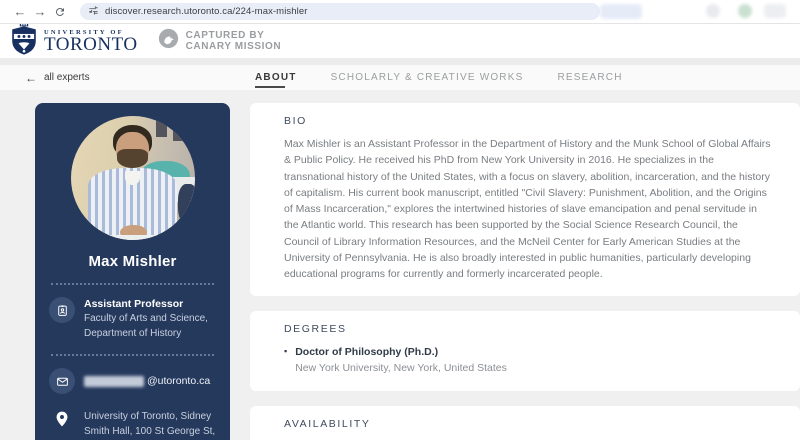  Describe the element at coordinates (132, 261) in the screenshot. I see `profile-name: Max Mishler` at that location.